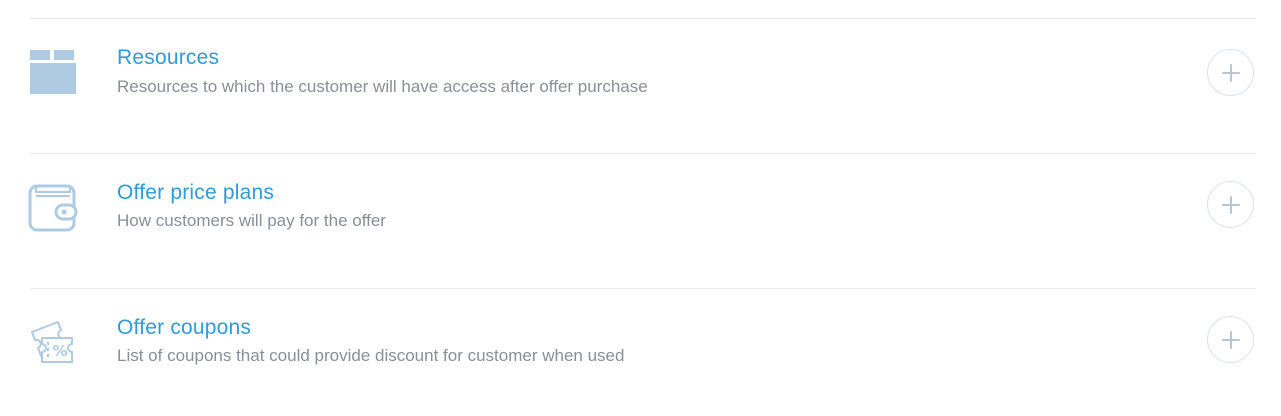  What do you see at coordinates (1230, 204) in the screenshot?
I see `add-price-plan-button` at bounding box center [1230, 204].